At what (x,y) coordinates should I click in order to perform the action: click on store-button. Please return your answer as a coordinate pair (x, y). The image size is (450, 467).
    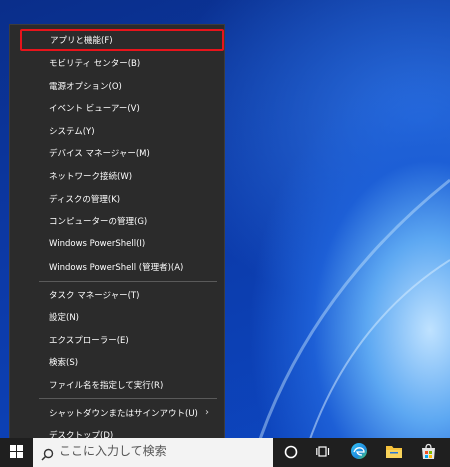
    Looking at the image, I should click on (428, 453).